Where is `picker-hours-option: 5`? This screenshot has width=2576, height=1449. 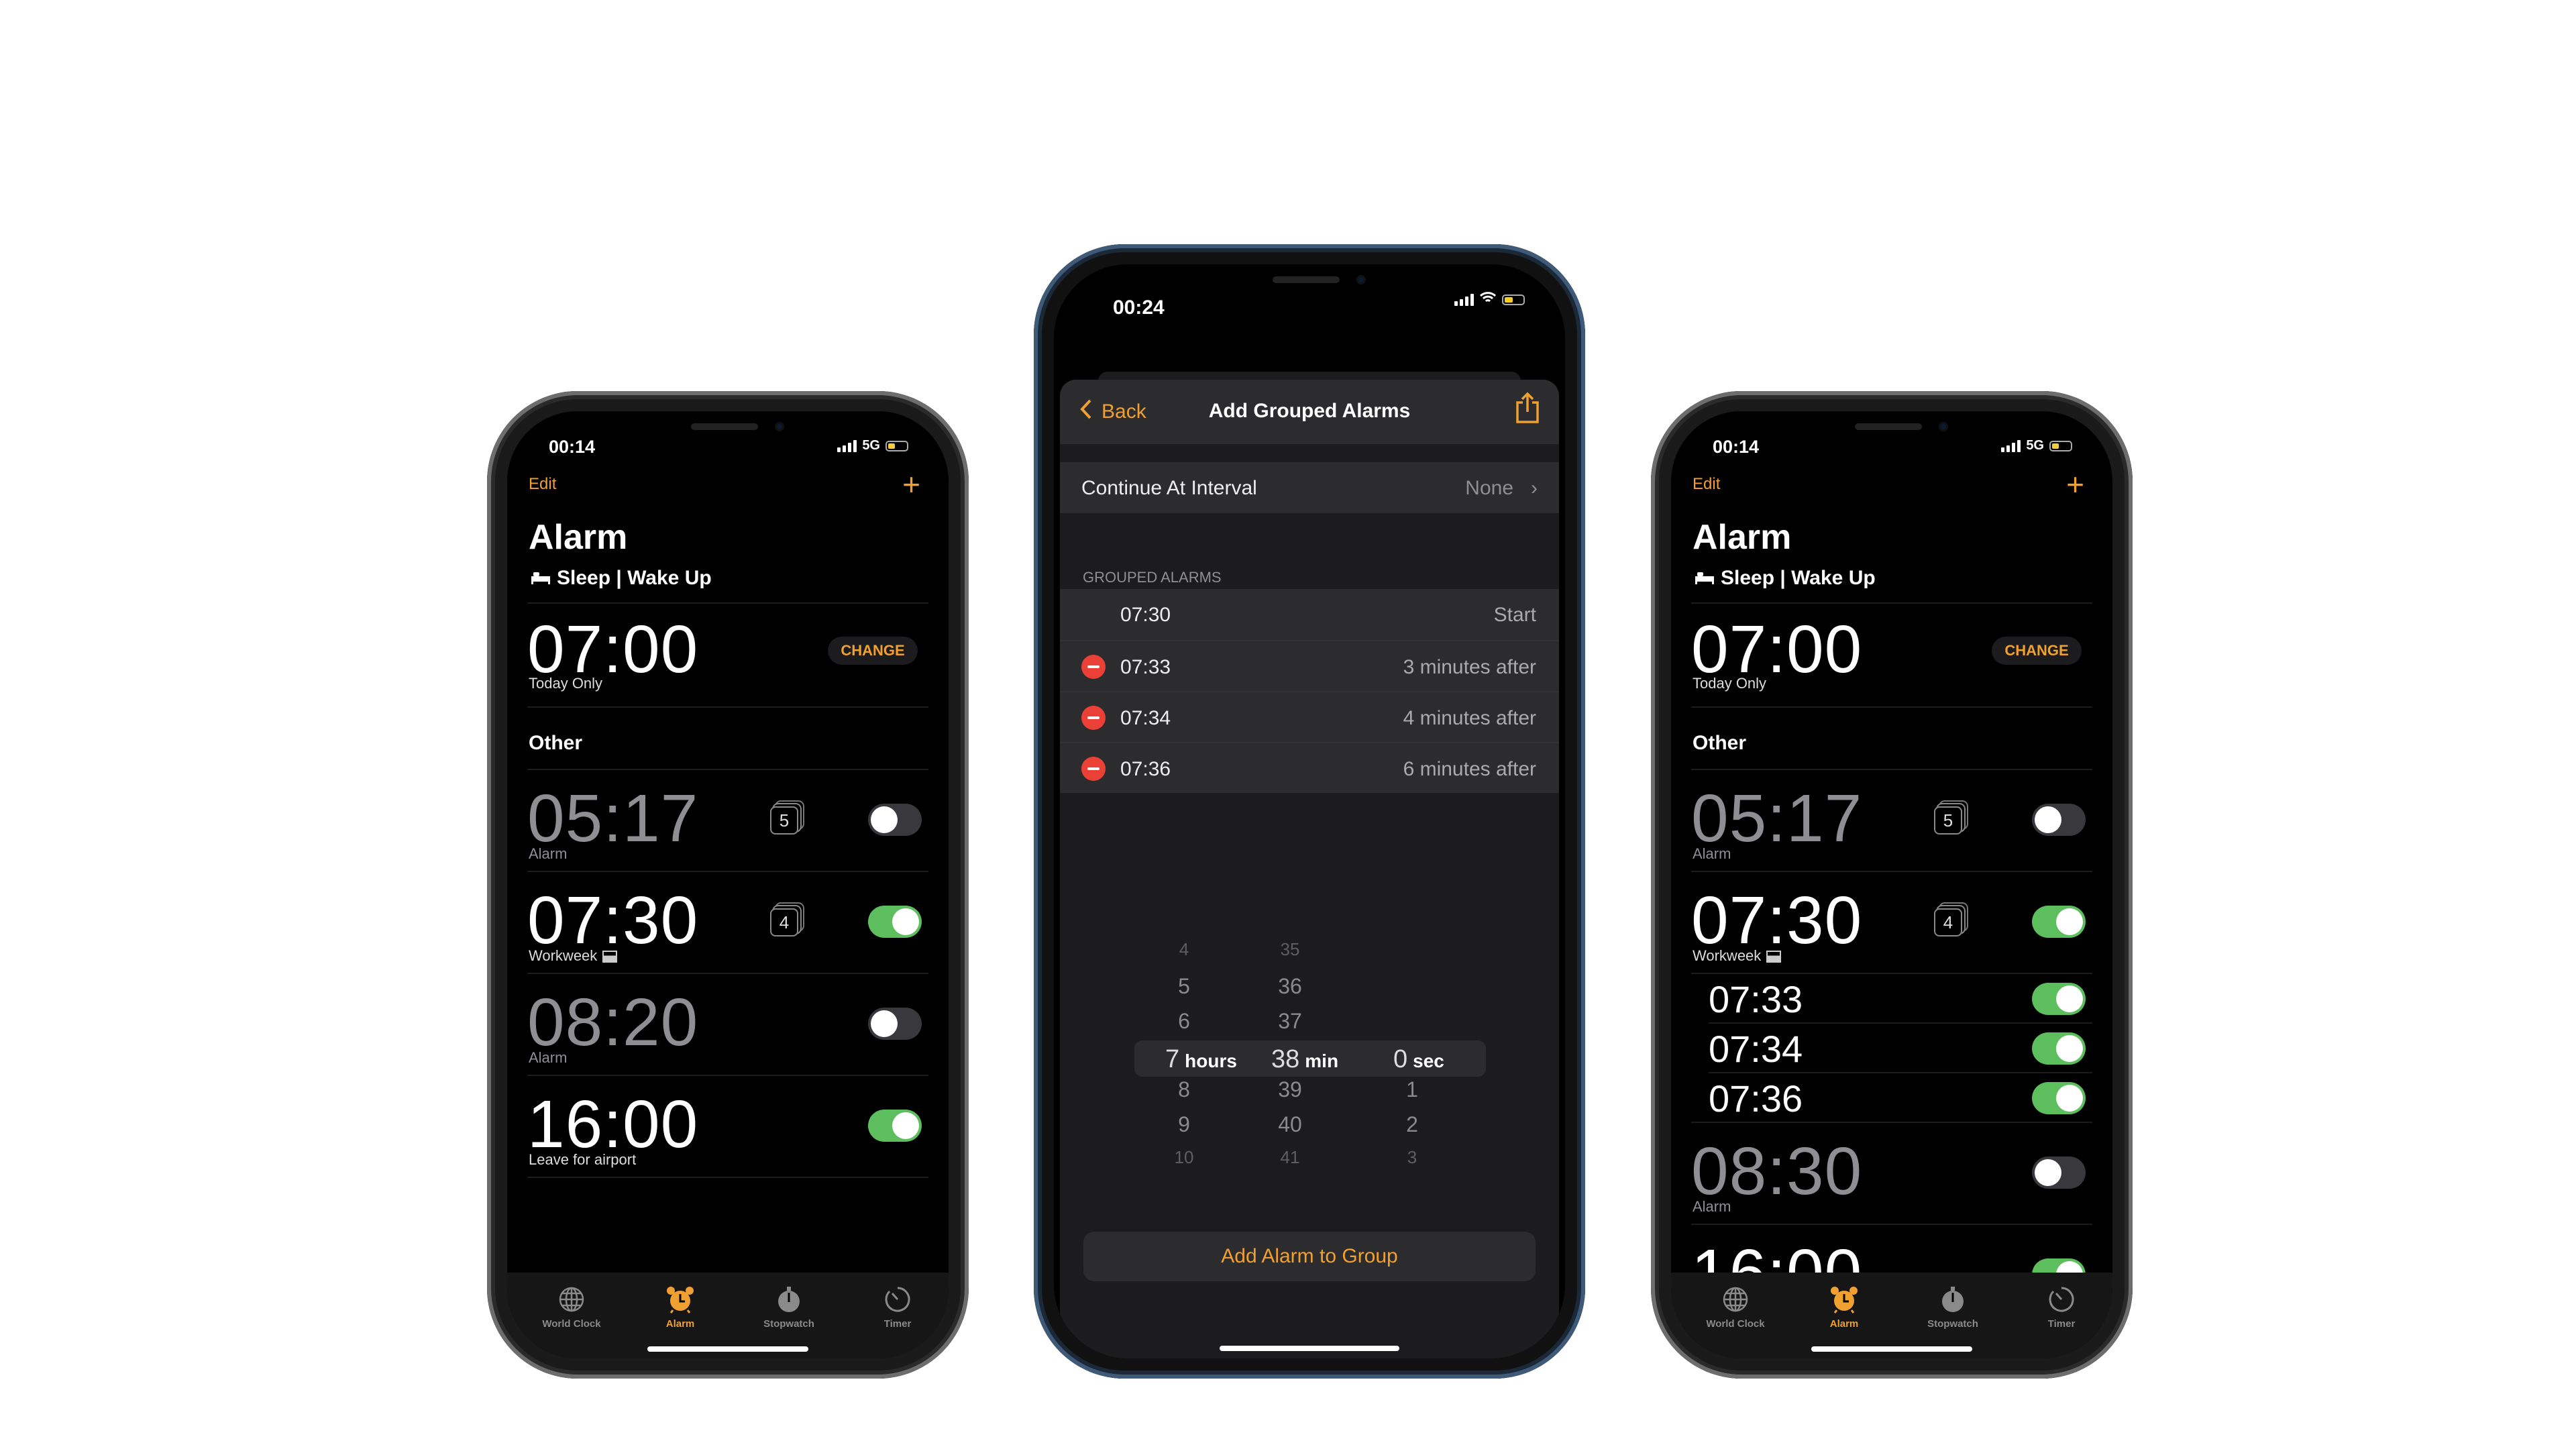 picker-hours-option: 5 is located at coordinates (1184, 986).